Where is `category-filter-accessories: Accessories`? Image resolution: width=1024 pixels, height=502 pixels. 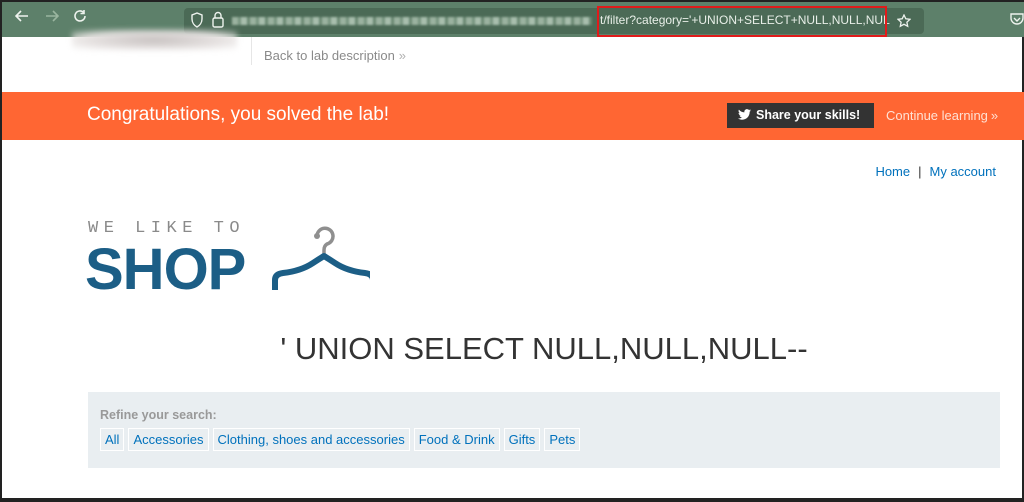
category-filter-accessories: Accessories is located at coordinates (168, 439).